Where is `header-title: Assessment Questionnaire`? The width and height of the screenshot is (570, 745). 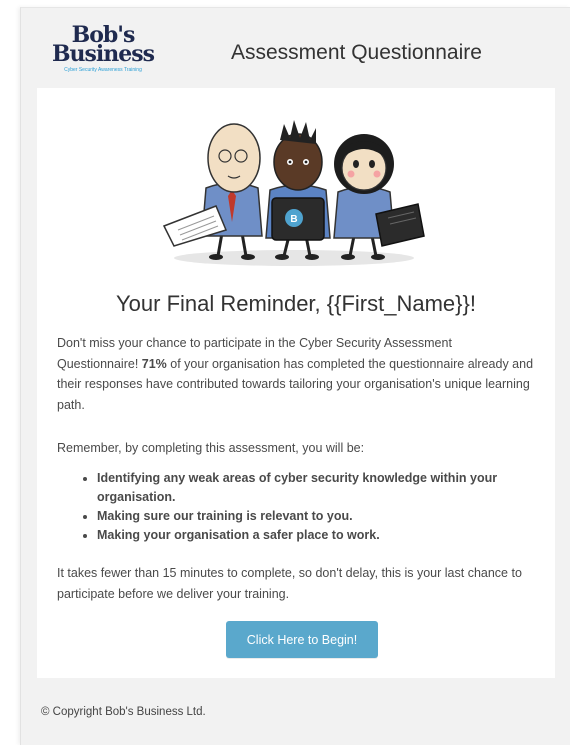 header-title: Assessment Questionnaire is located at coordinates (356, 52).